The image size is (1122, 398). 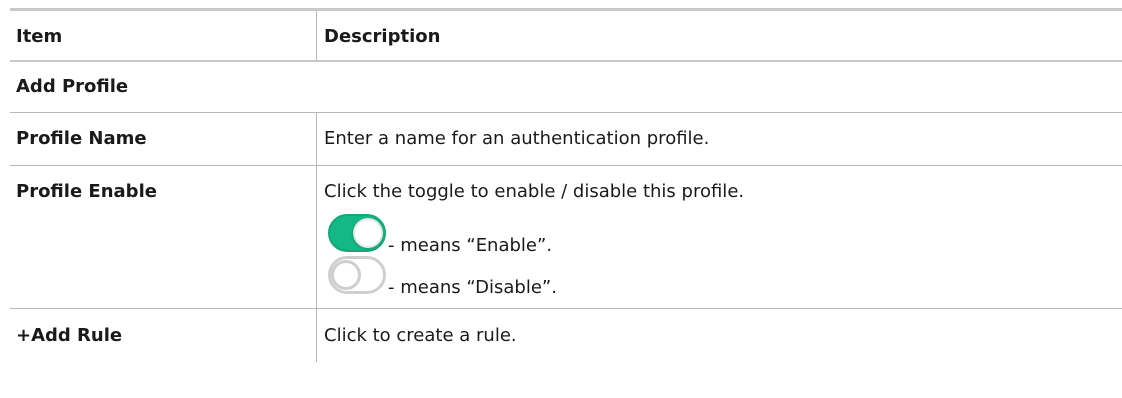 What do you see at coordinates (723, 235) in the screenshot?
I see `toggle-enable-line: - means “Enable”.` at bounding box center [723, 235].